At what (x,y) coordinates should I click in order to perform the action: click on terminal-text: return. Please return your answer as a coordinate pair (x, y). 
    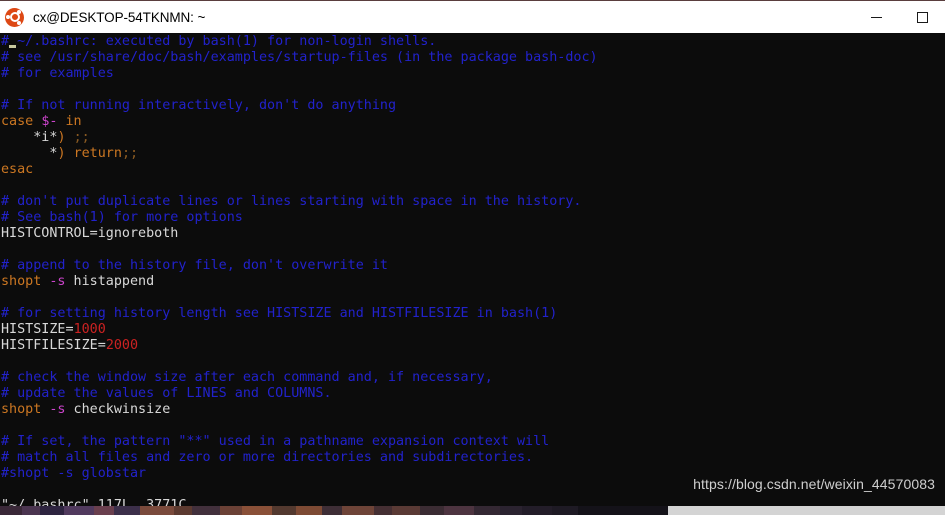
    Looking at the image, I should click on (97, 153).